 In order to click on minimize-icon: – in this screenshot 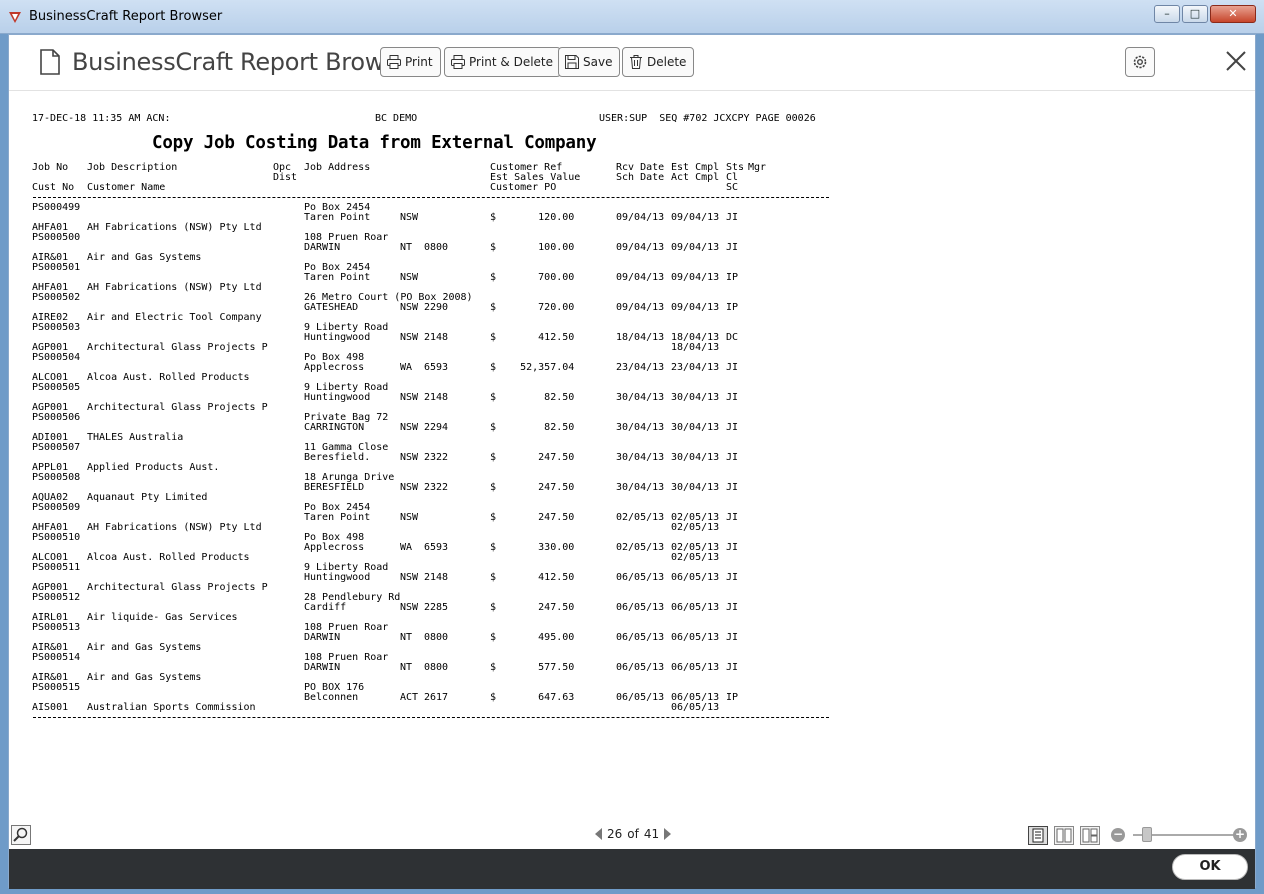, I will do `click(1167, 13)`.